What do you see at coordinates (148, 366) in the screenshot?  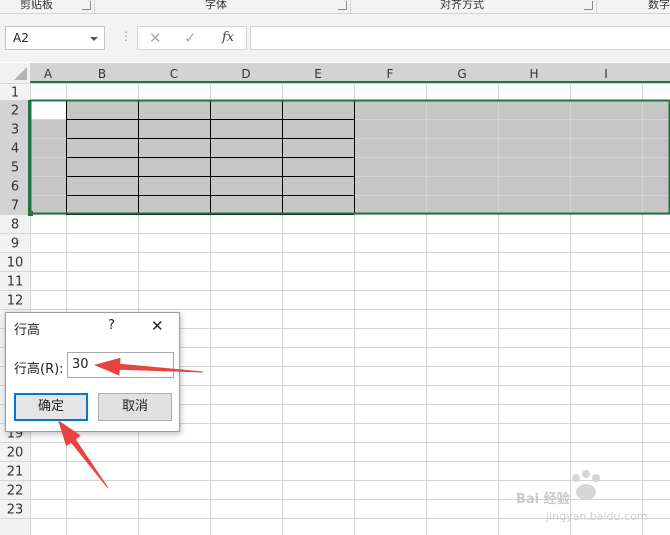 I see `arrow-to-input` at bounding box center [148, 366].